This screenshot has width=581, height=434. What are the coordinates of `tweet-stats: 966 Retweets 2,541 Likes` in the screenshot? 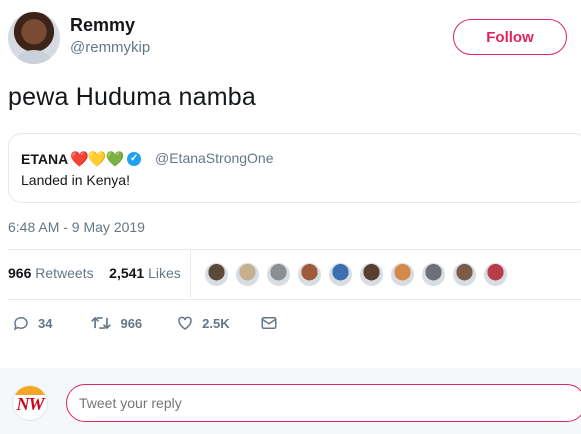 It's located at (94, 273).